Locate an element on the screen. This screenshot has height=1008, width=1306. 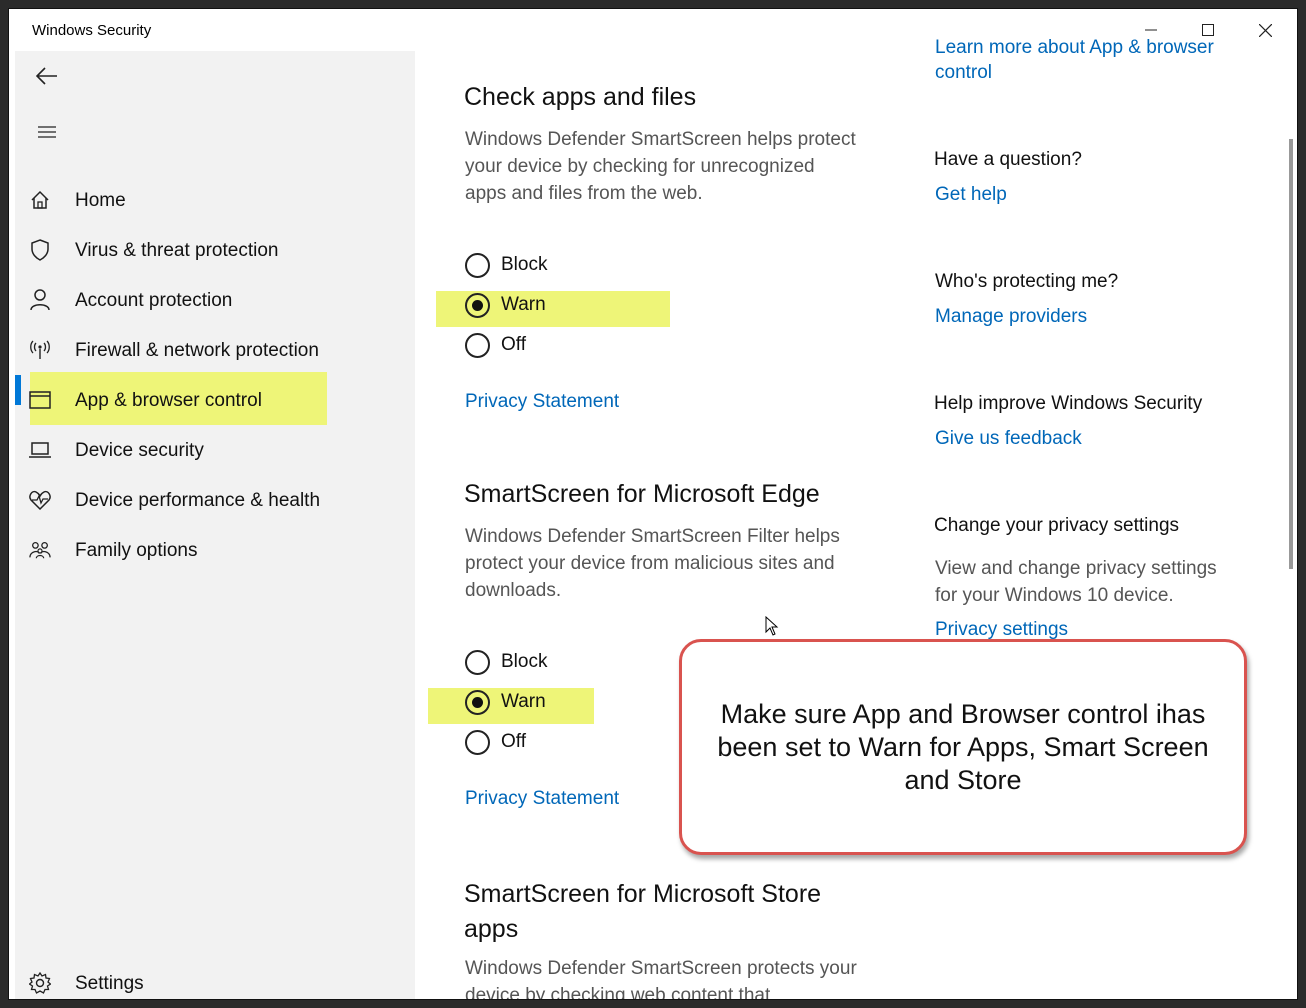
back-arrow-icon is located at coordinates (46, 76).